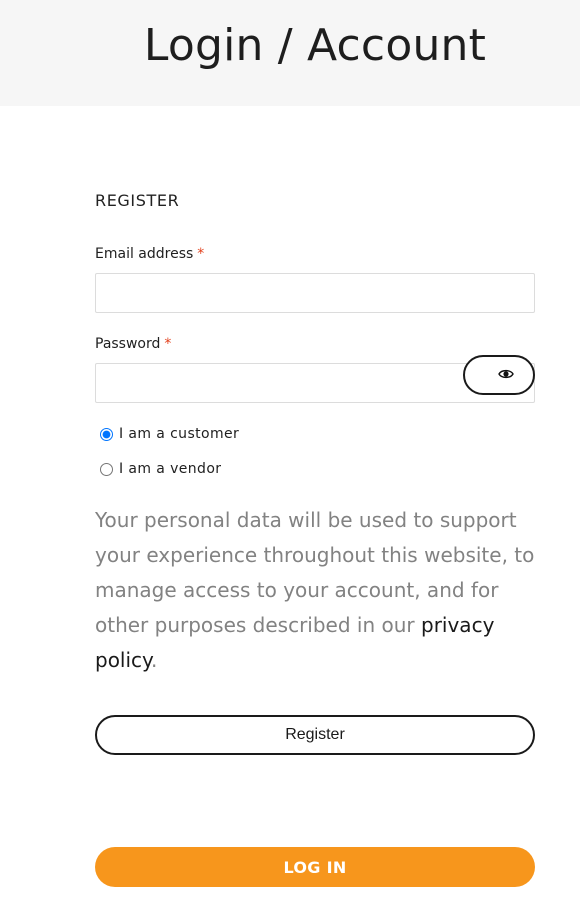 Image resolution: width=580 pixels, height=914 pixels. Describe the element at coordinates (506, 375) in the screenshot. I see `eye-icon` at that location.